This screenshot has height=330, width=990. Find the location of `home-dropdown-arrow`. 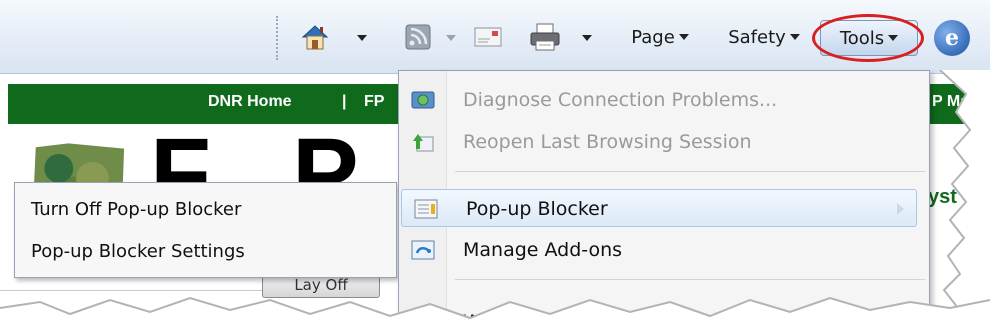

home-dropdown-arrow is located at coordinates (362, 38).